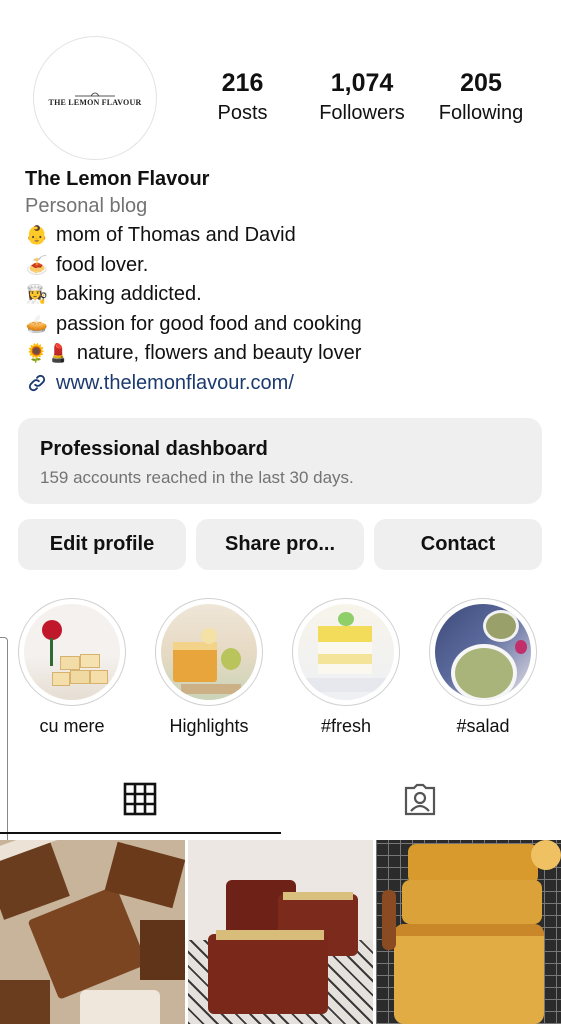 Image resolution: width=561 pixels, height=1024 pixels. Describe the element at coordinates (72, 726) in the screenshot. I see `highlight-label: cu mere` at that location.